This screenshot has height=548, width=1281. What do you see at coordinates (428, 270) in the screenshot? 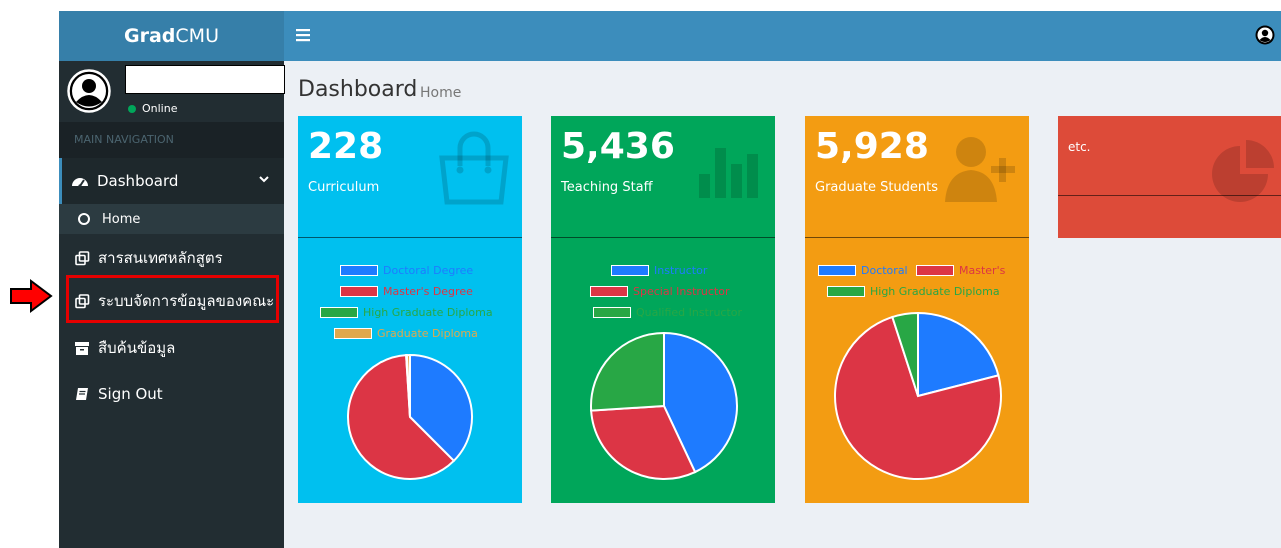
I see `legend-label: Doctoral Degree` at bounding box center [428, 270].